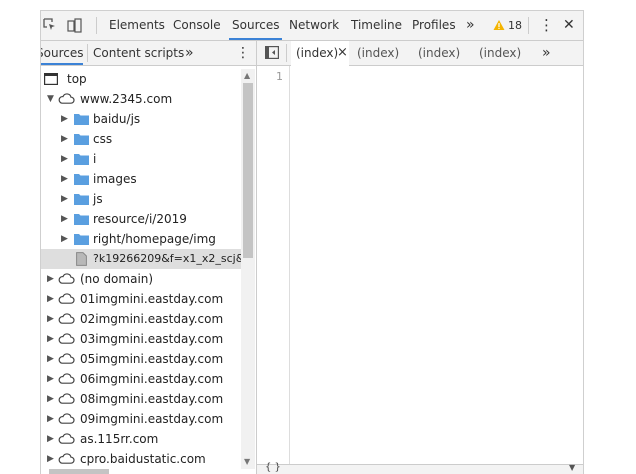 Image resolution: width=636 pixels, height=474 pixels. Describe the element at coordinates (546, 25) in the screenshot. I see `more-menu-button: ⋮` at that location.